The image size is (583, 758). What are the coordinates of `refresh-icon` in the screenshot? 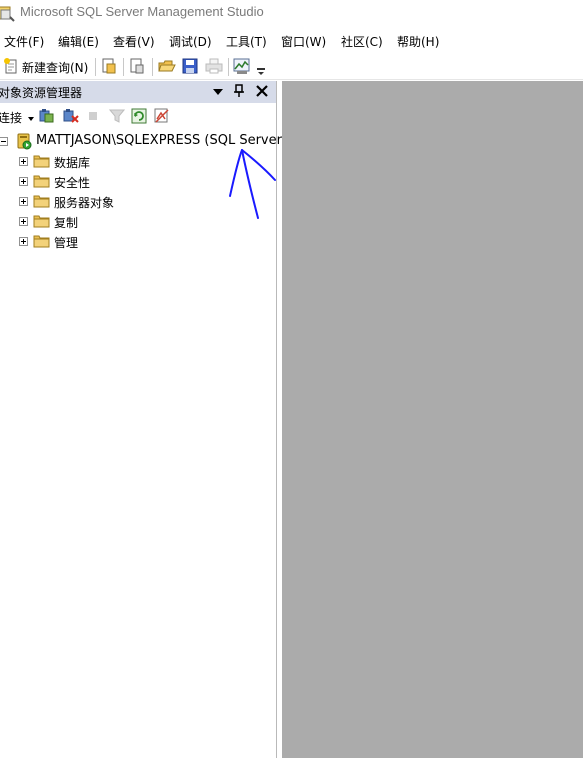 It's located at (139, 117).